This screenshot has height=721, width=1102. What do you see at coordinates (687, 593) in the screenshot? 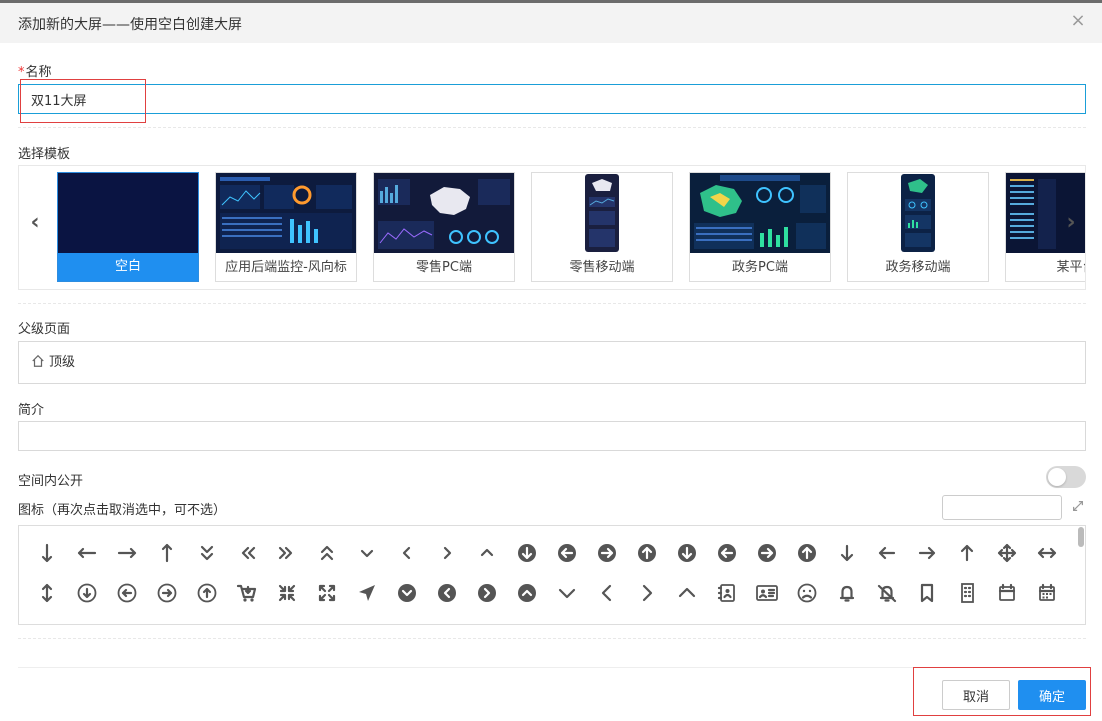
I see `chevron-up-icon` at bounding box center [687, 593].